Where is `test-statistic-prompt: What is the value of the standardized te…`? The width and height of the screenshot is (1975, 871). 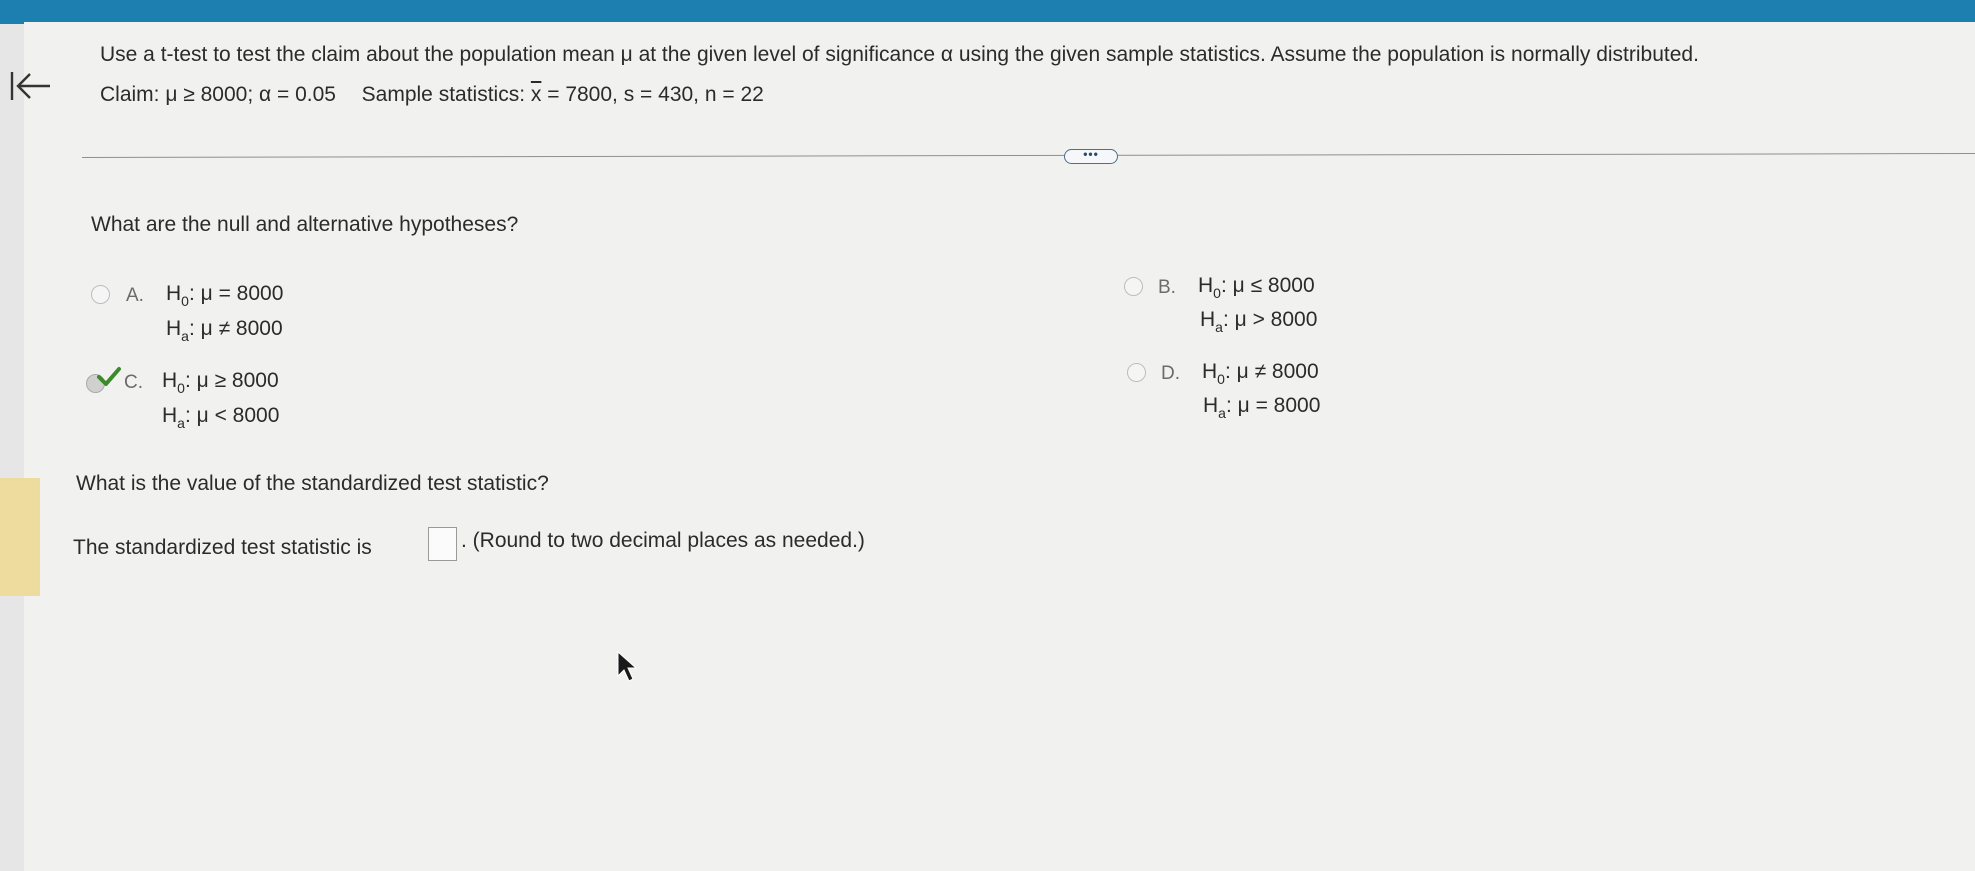 test-statistic-prompt: What is the value of the standardized te… is located at coordinates (312, 483).